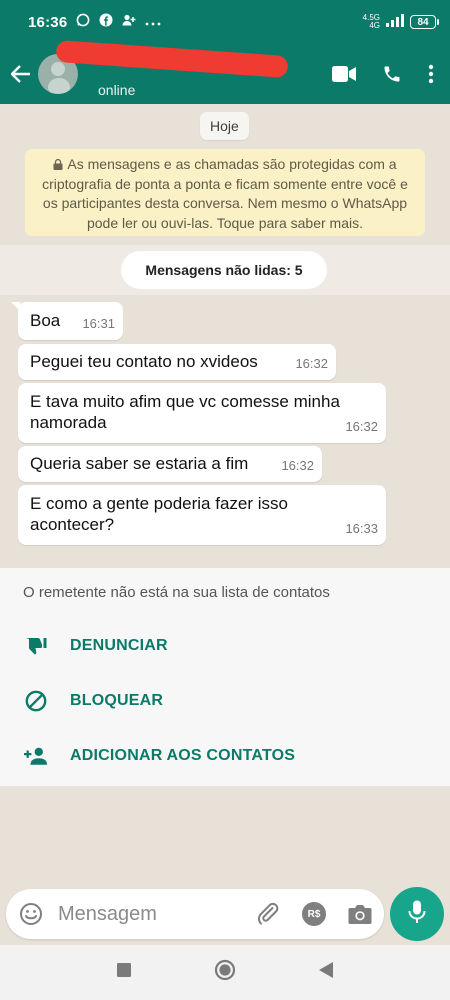  What do you see at coordinates (344, 74) in the screenshot?
I see `video-call-icon` at bounding box center [344, 74].